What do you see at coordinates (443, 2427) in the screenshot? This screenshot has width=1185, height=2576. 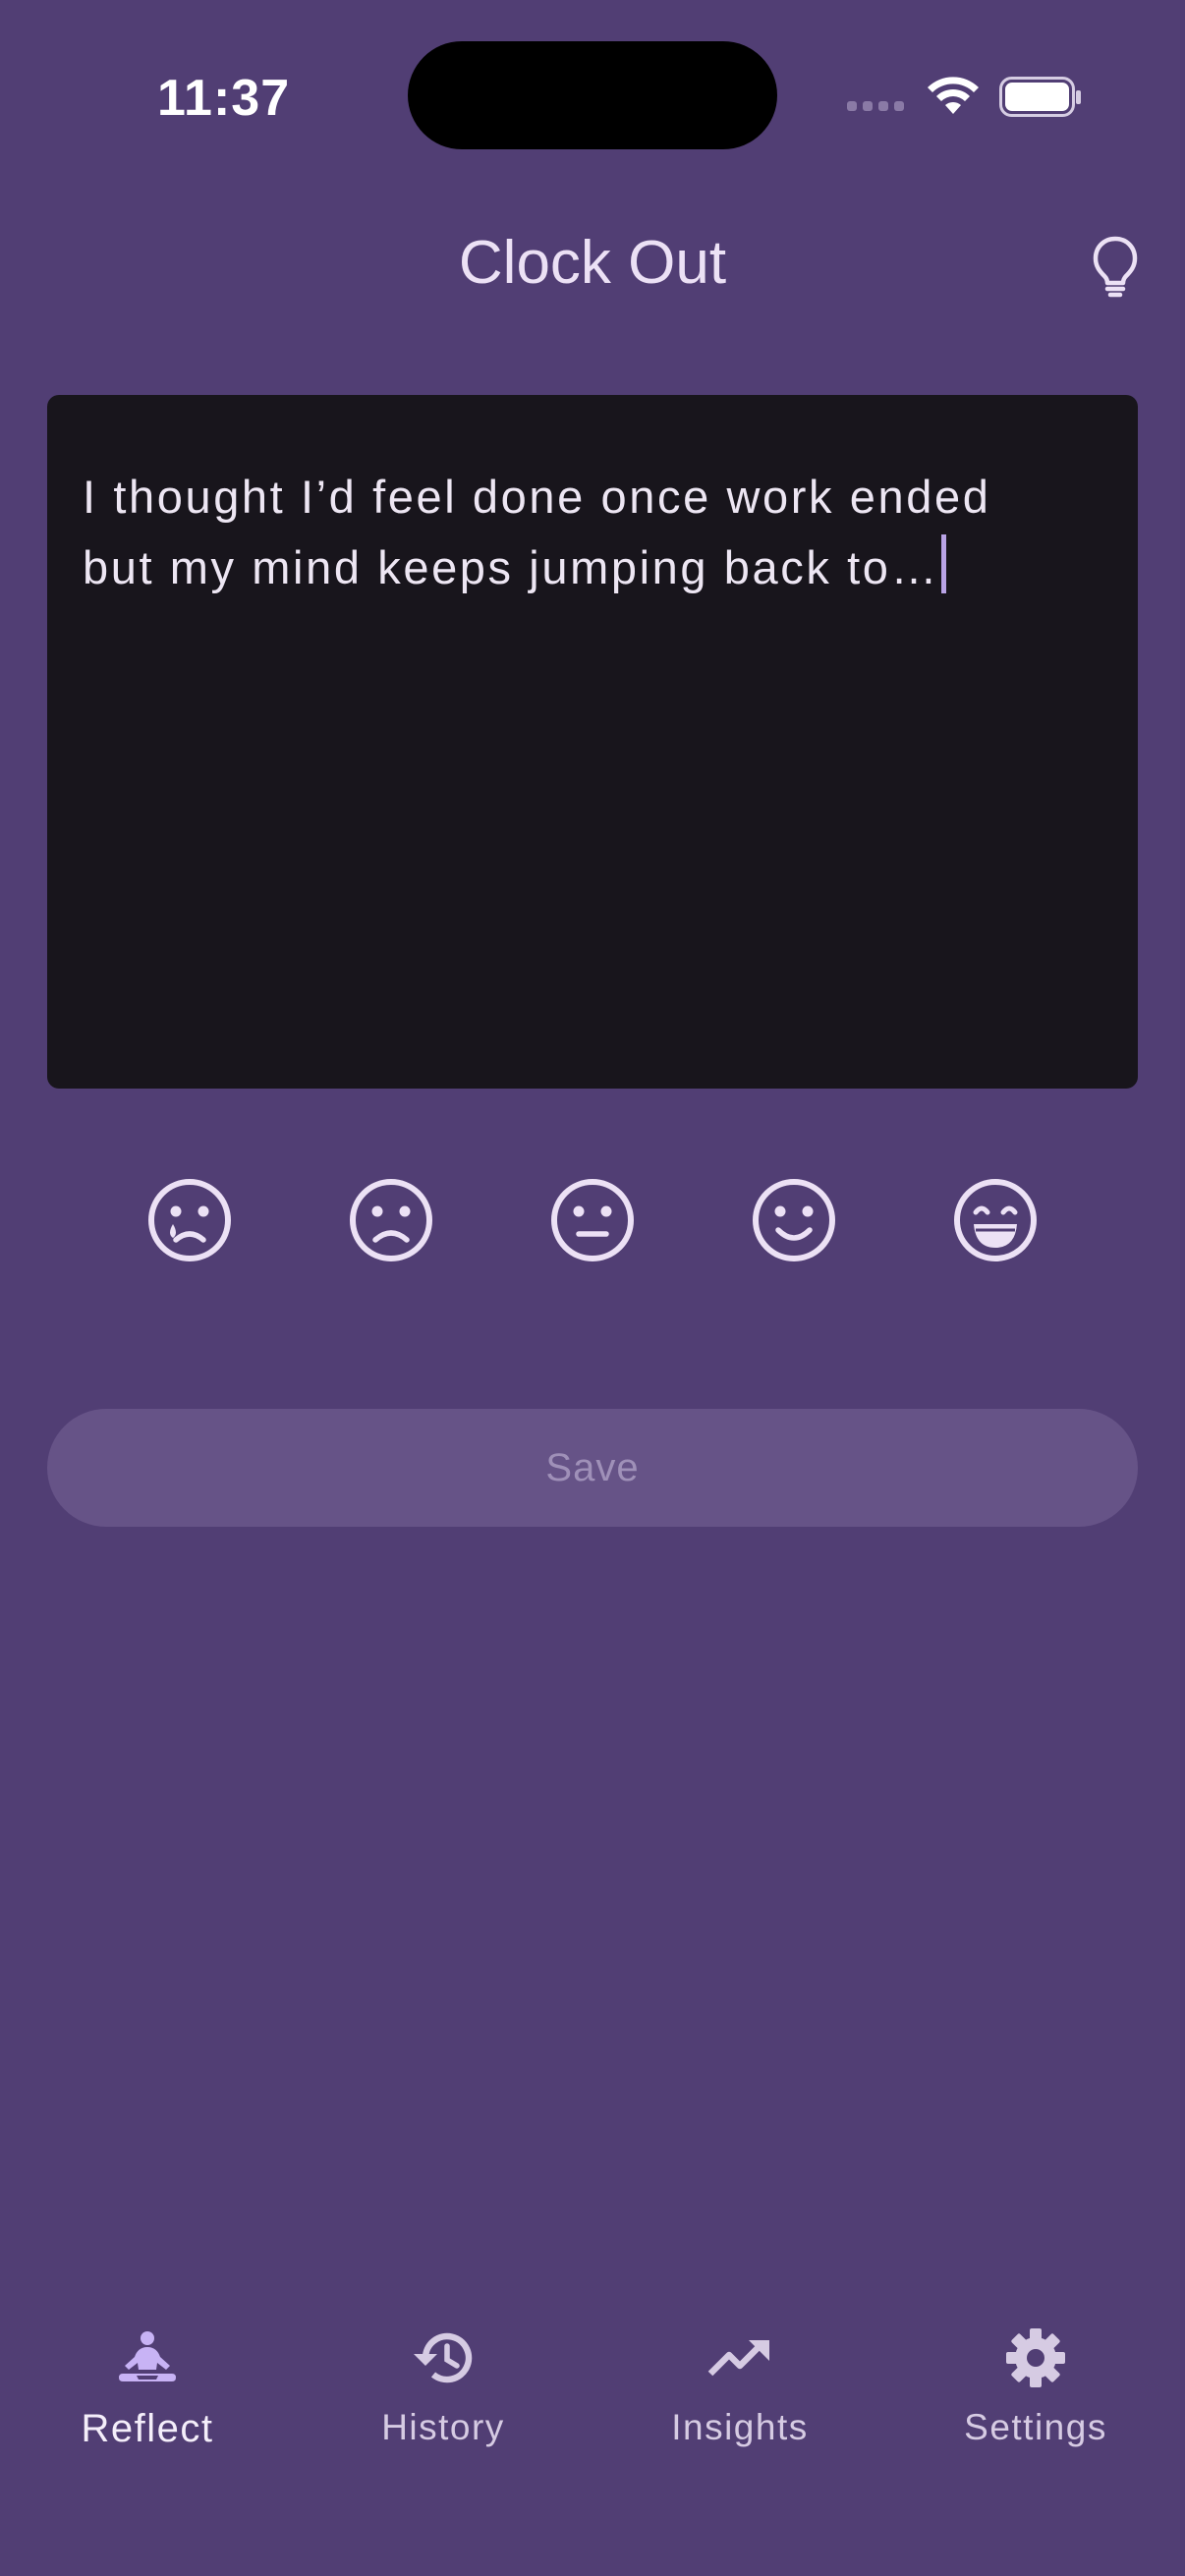 I see `nav-label-history: History` at bounding box center [443, 2427].